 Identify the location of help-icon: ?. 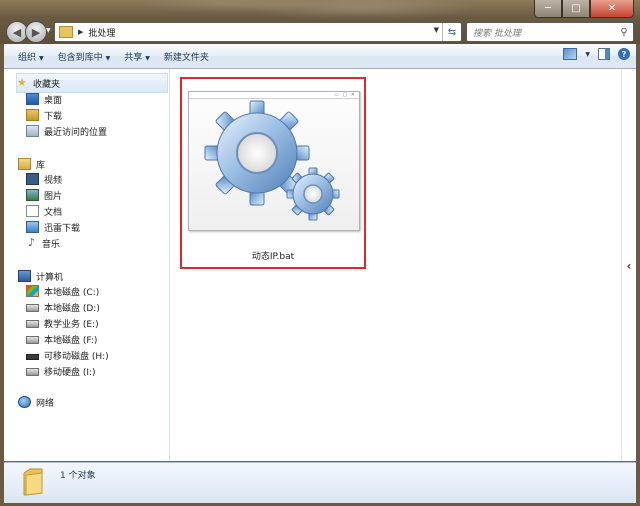
(624, 54).